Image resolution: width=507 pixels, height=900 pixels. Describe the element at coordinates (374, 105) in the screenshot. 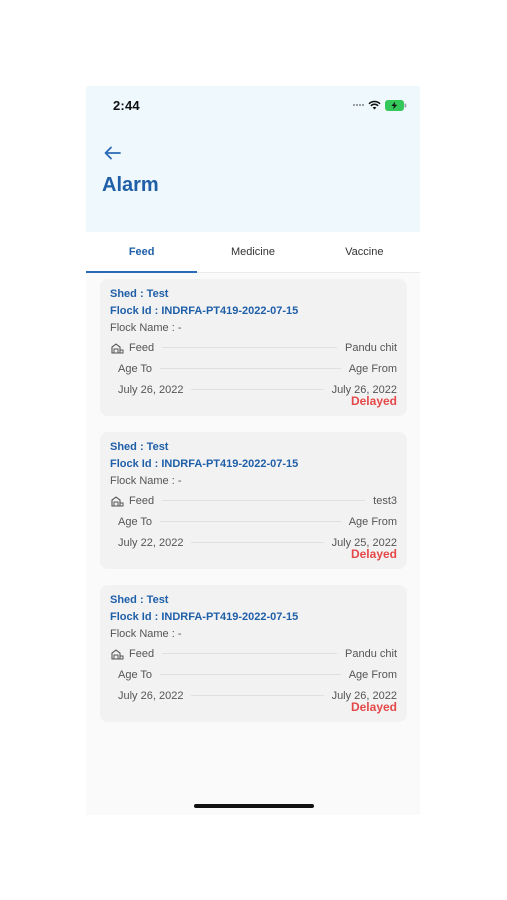

I see `wifi-icon` at that location.